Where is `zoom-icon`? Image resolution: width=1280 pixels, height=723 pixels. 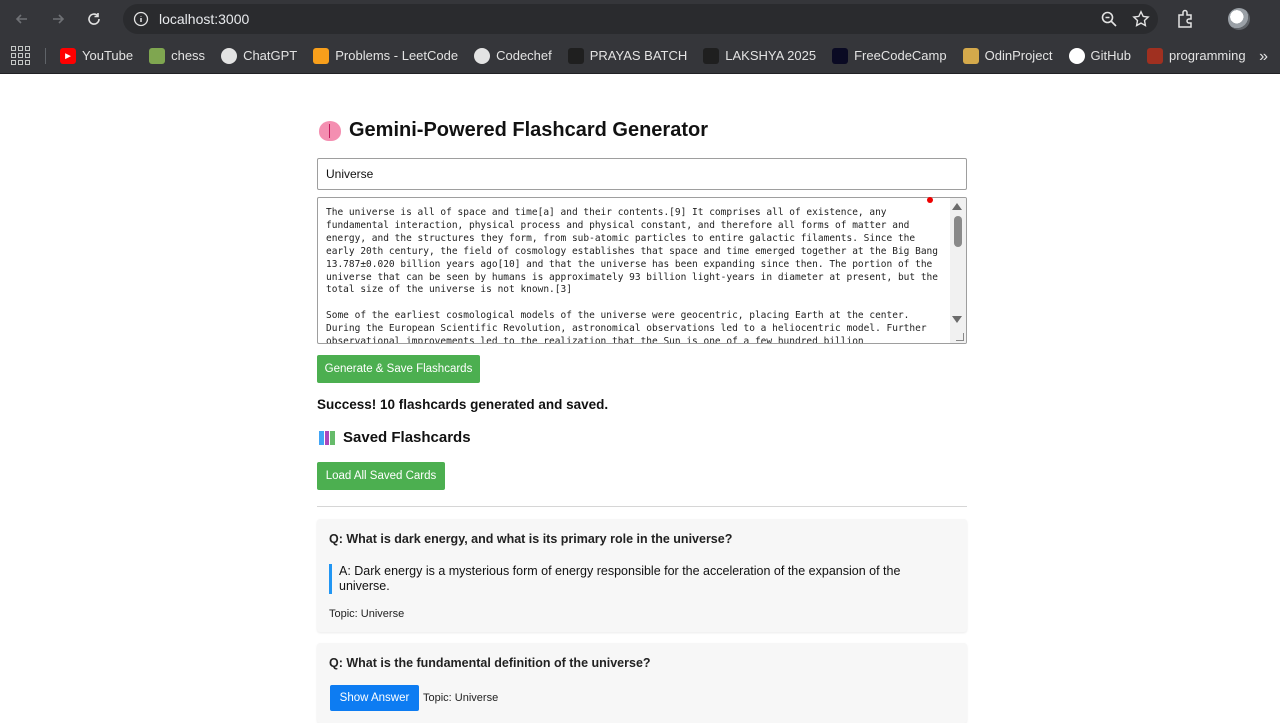
zoom-icon is located at coordinates (1109, 19).